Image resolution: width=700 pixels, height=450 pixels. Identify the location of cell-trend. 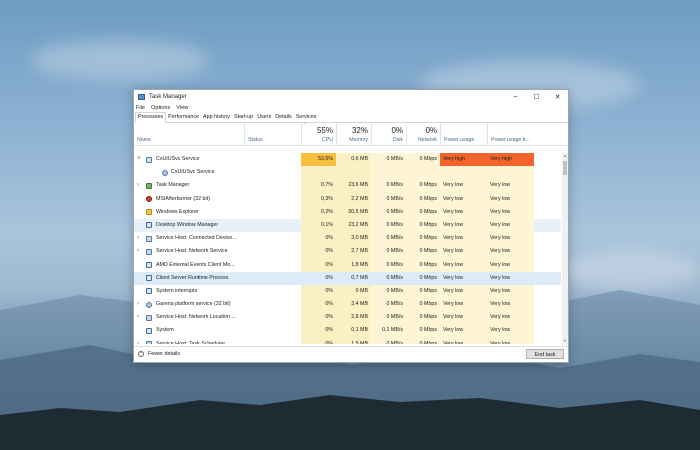
(510, 173).